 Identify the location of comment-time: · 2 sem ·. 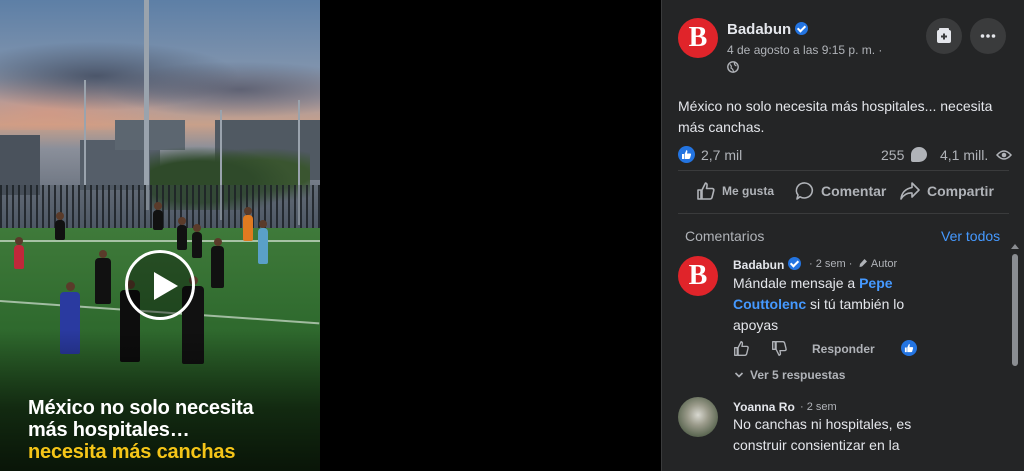
(830, 264).